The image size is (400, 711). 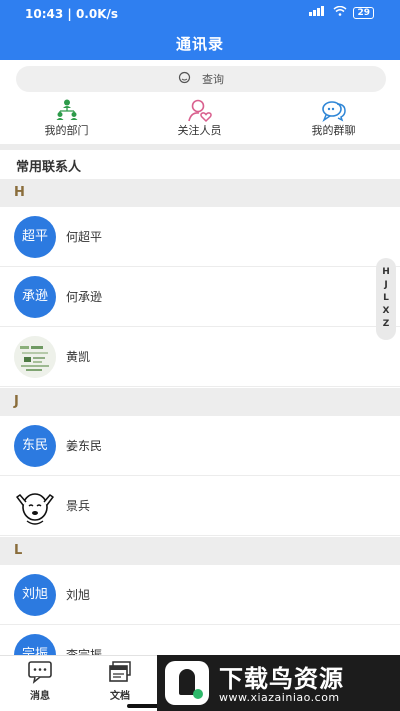 What do you see at coordinates (16, 401) in the screenshot?
I see `section-letter: J` at bounding box center [16, 401].